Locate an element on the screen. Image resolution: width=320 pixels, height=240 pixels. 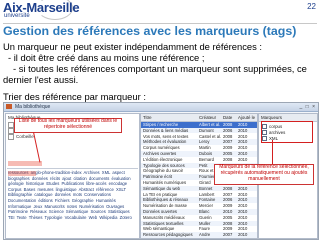
table-cell: Dubois is located at coordinates (206, 153).